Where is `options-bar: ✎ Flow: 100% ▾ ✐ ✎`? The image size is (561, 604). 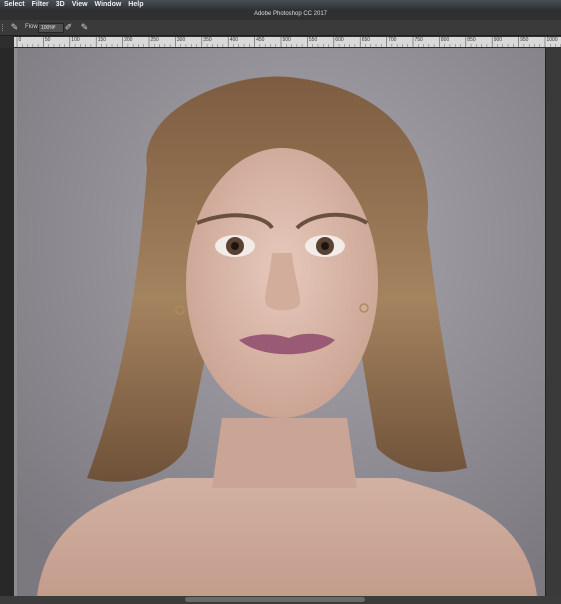 options-bar: ✎ Flow: 100% ▾ ✐ ✎ is located at coordinates (280, 28).